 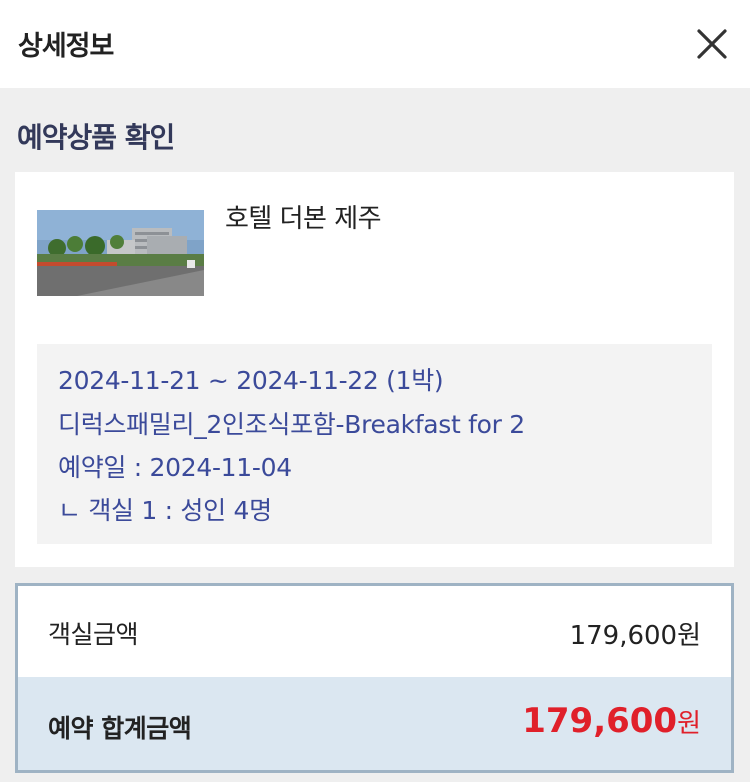 What do you see at coordinates (375, 44) in the screenshot?
I see `header-bar: 상세정보` at bounding box center [375, 44].